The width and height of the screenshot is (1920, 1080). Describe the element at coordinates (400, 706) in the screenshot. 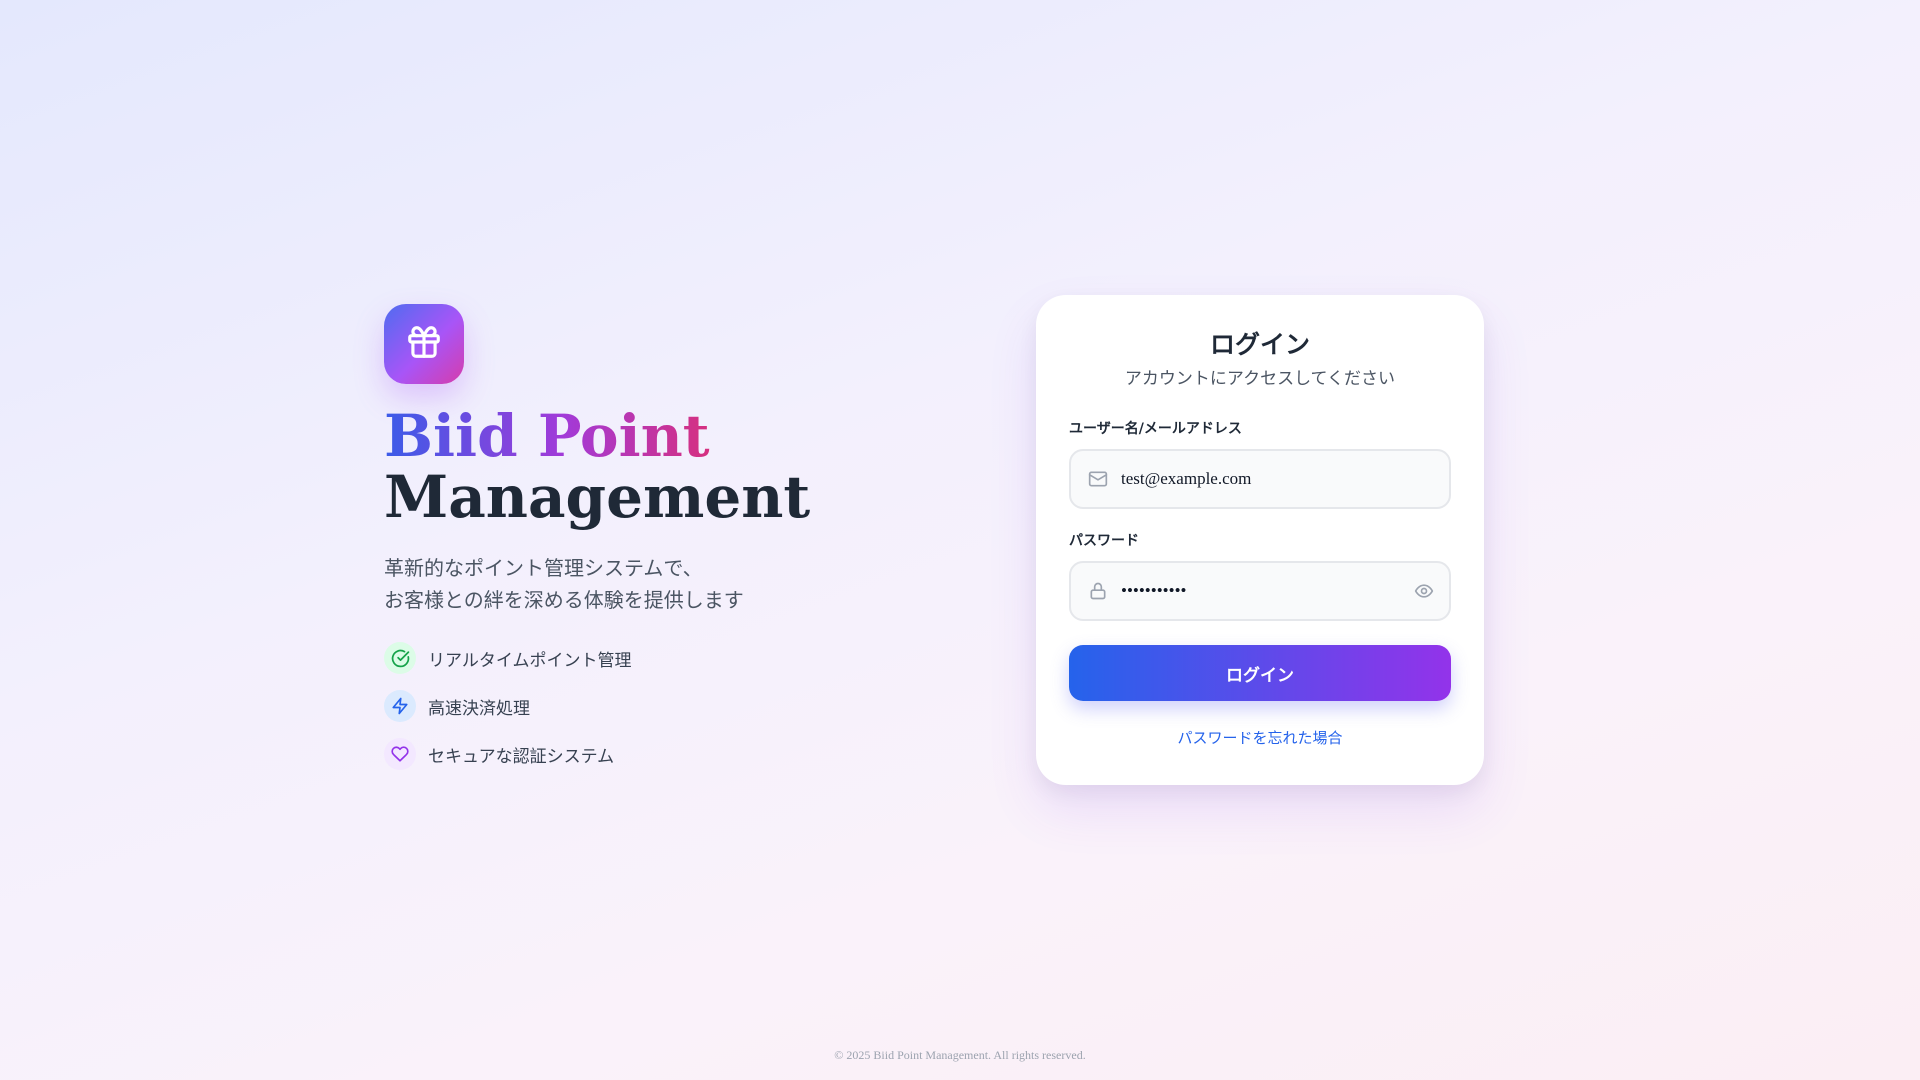

I see `lightning-icon` at that location.